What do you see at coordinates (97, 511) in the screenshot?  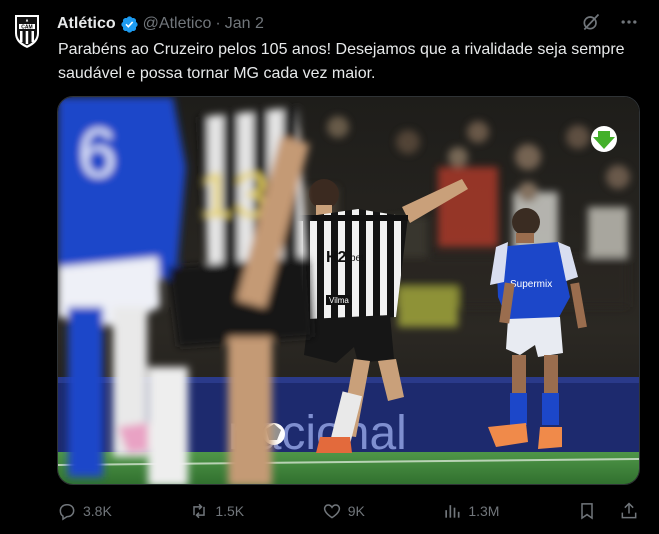 I see `reply-count: 3.8K` at bounding box center [97, 511].